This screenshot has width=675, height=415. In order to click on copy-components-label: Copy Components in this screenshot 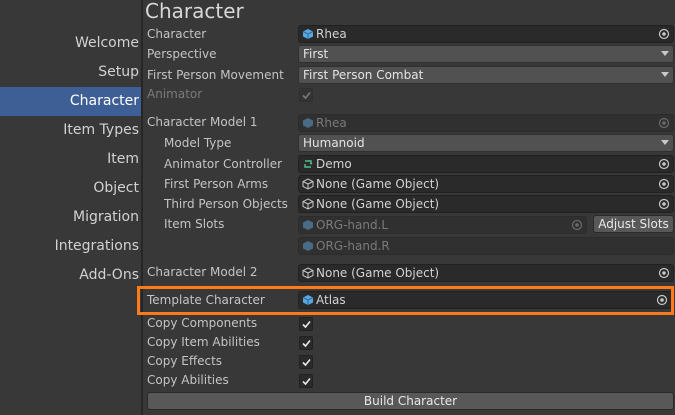, I will do `click(202, 323)`.